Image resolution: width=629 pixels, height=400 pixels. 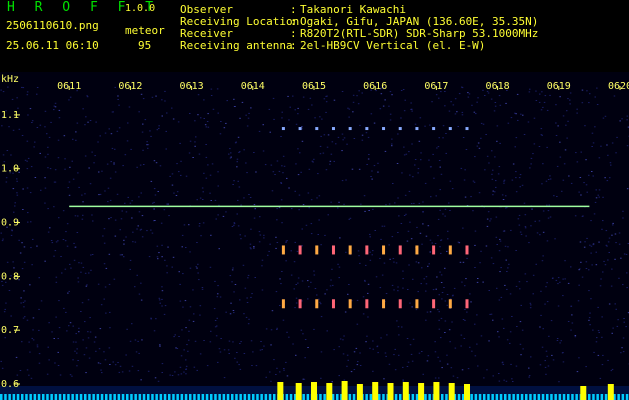 What do you see at coordinates (145, 45) in the screenshot?
I see `meteor-count: 95` at bounding box center [145, 45].